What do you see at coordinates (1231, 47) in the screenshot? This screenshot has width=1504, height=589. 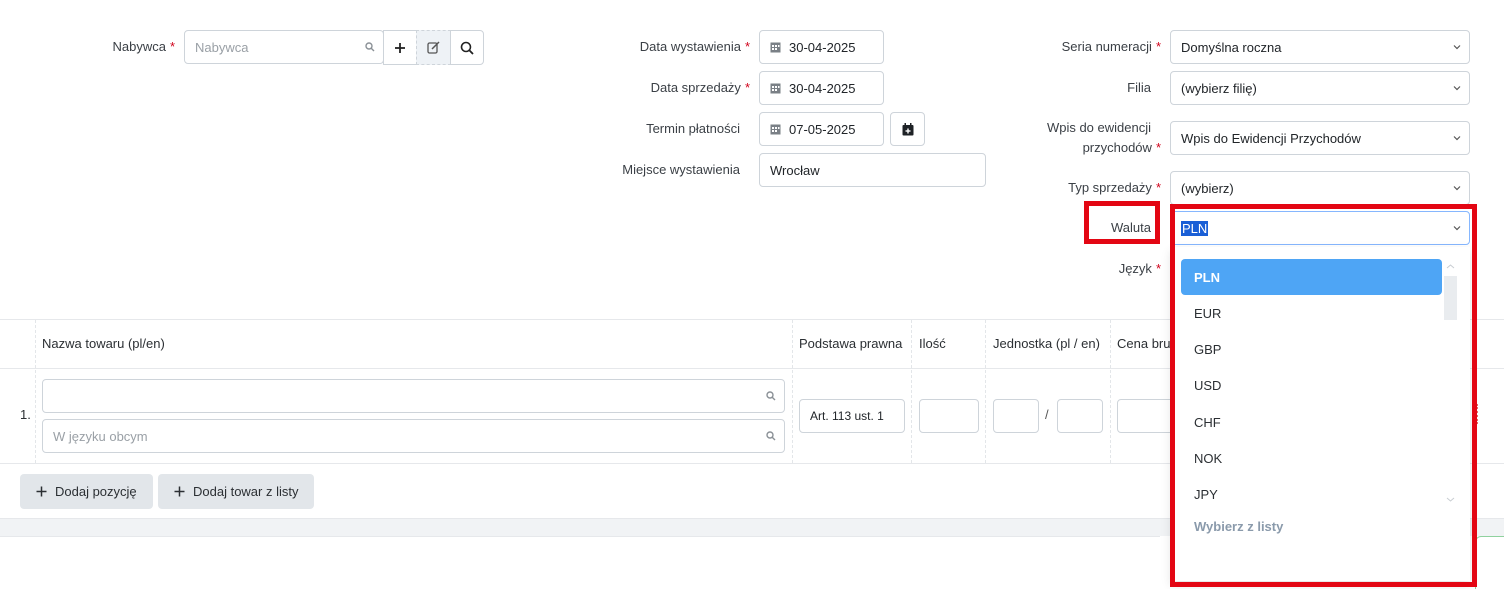 I see `numbering-value: Domyślna roczna` at bounding box center [1231, 47].